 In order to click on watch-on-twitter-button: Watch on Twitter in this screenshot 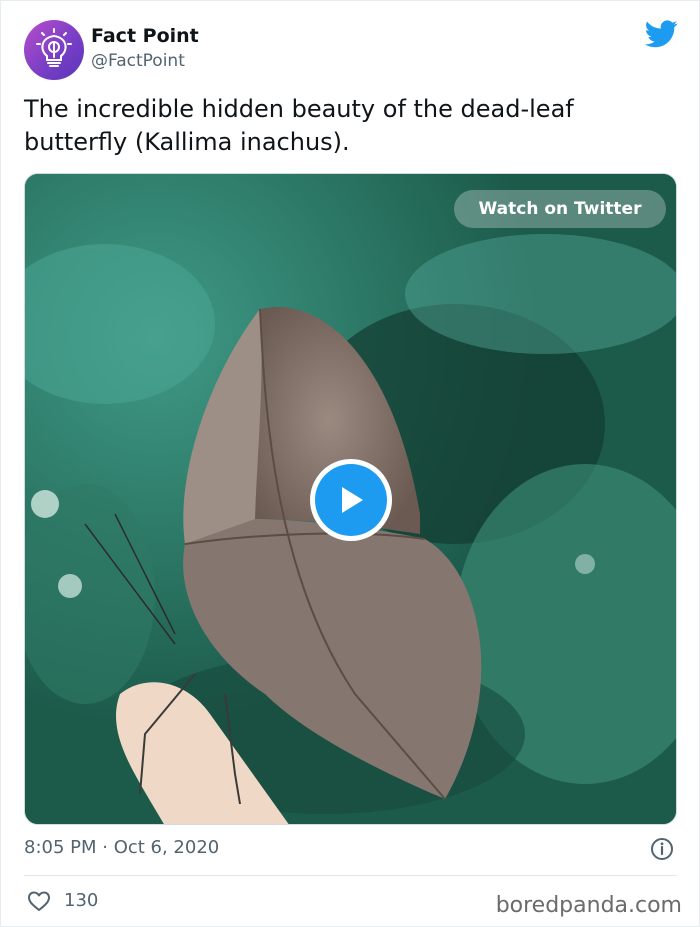, I will do `click(560, 209)`.